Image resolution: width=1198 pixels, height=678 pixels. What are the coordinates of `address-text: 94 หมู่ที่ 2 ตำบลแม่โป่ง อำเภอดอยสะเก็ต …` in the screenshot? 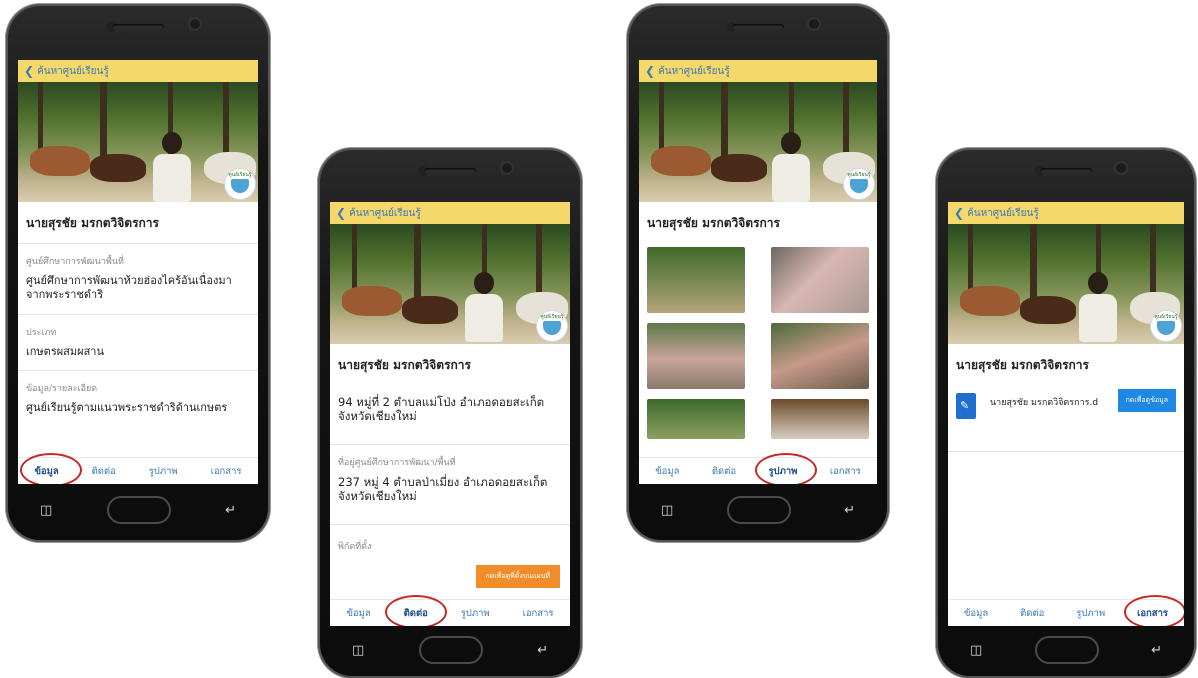 It's located at (441, 409).